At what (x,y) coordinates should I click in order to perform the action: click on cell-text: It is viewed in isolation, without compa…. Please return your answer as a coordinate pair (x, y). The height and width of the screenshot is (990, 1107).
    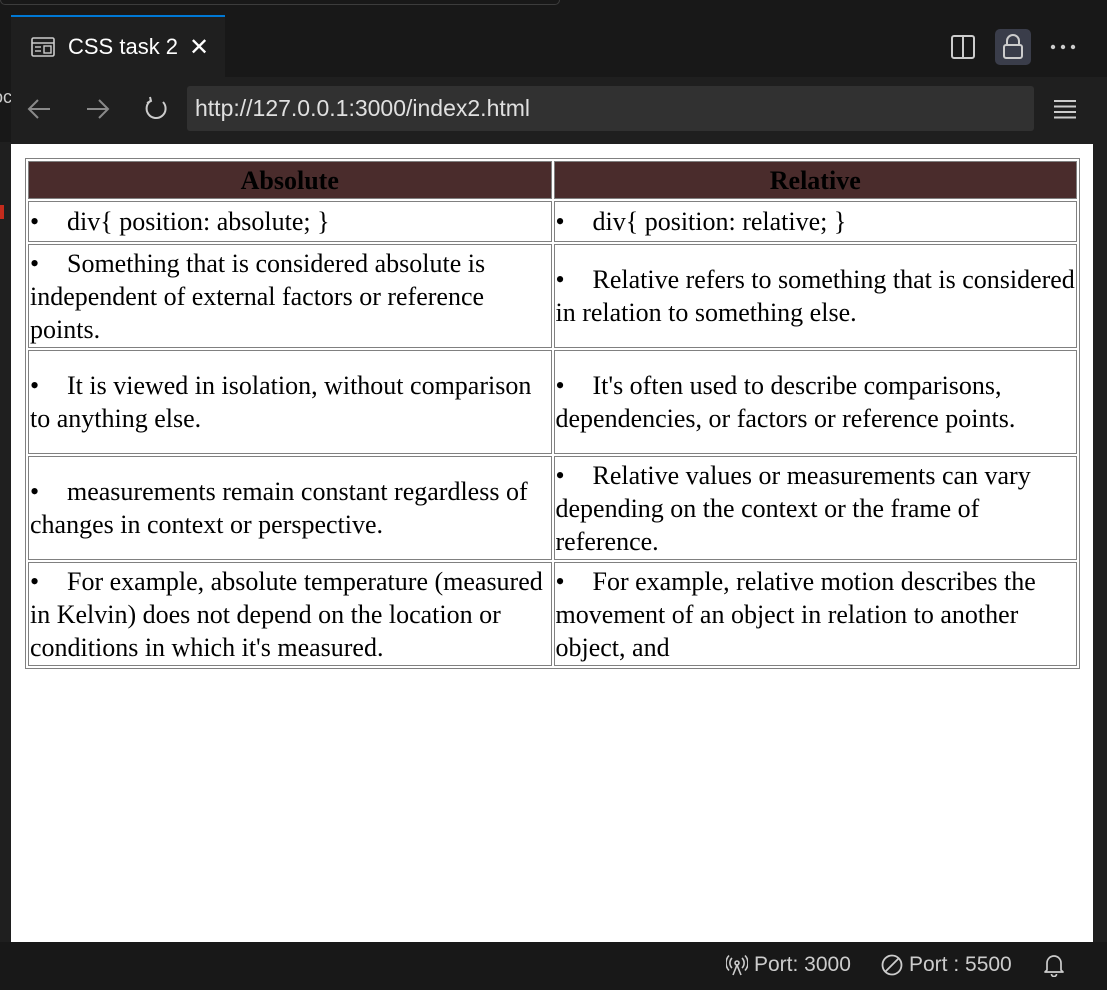
    Looking at the image, I should click on (281, 402).